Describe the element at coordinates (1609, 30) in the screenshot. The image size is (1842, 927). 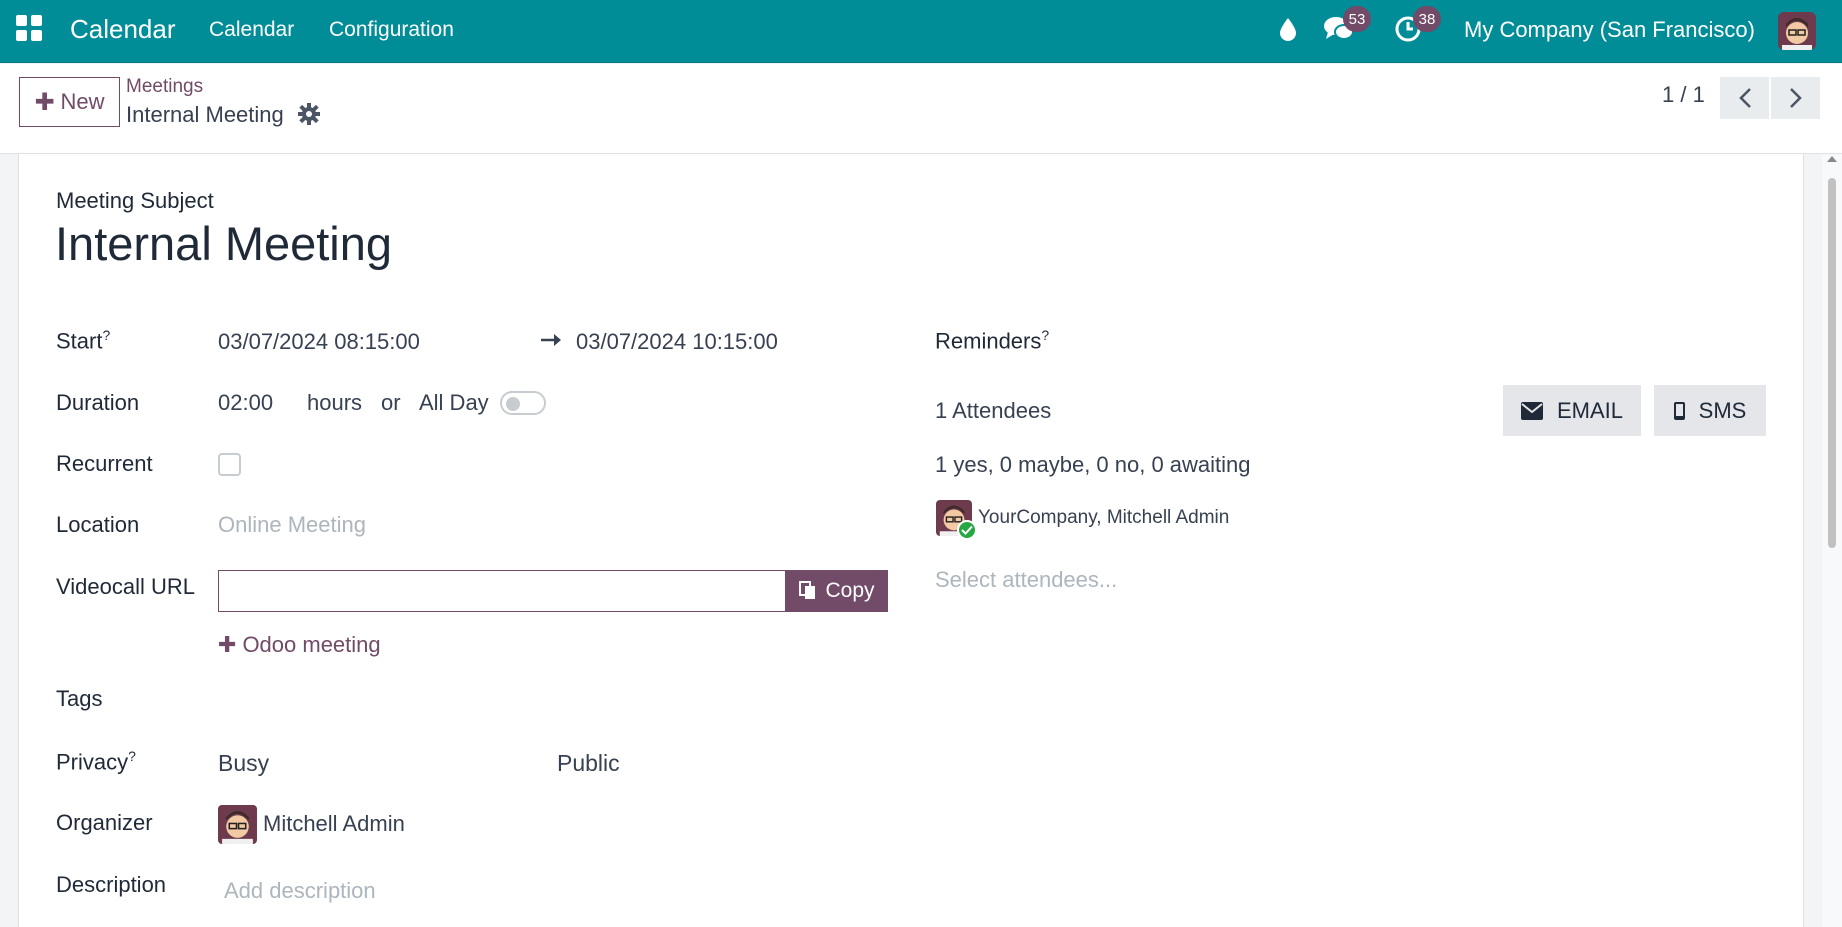
I see `company-switcher: My Company (San Francisco)` at that location.